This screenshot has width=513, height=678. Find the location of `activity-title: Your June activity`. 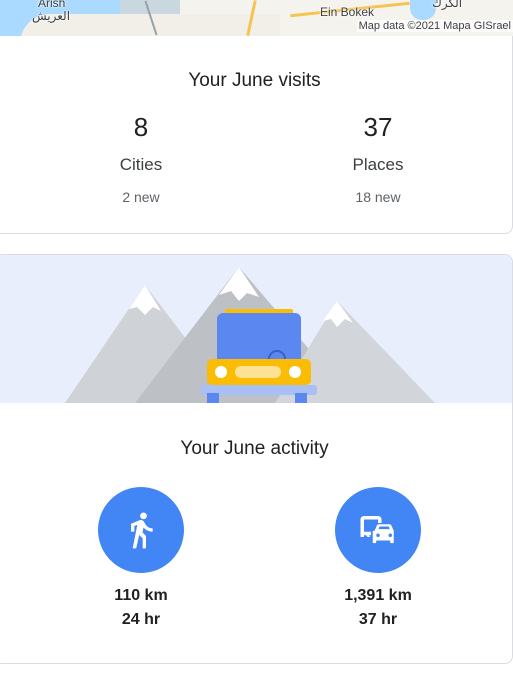

activity-title: Your June activity is located at coordinates (254, 448).